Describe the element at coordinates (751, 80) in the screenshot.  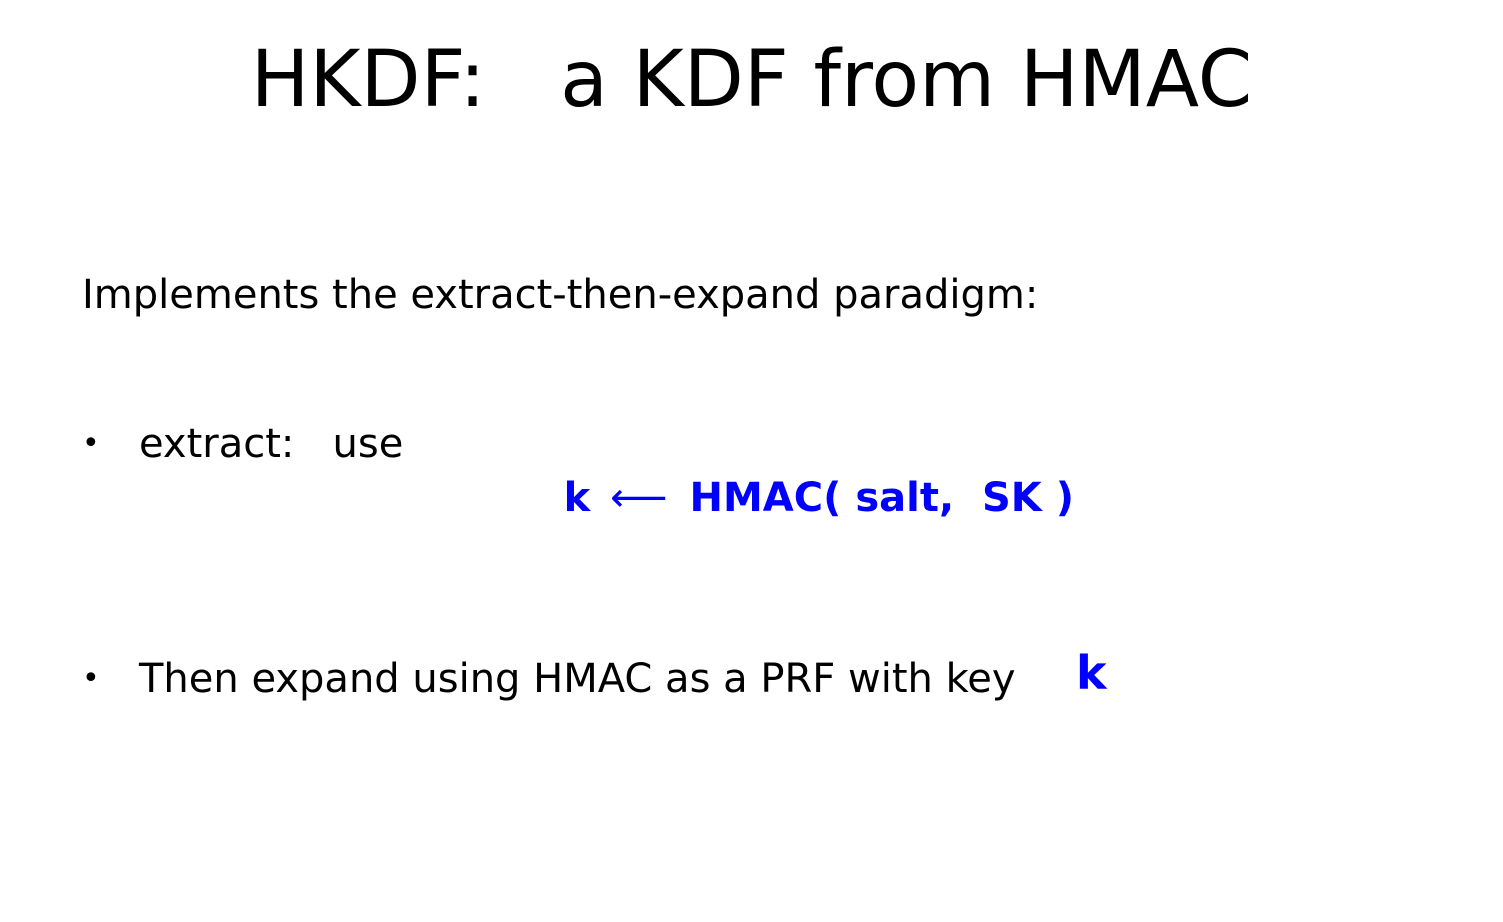
I see `slide-title: HKDF: a KDF from HMAC` at that location.